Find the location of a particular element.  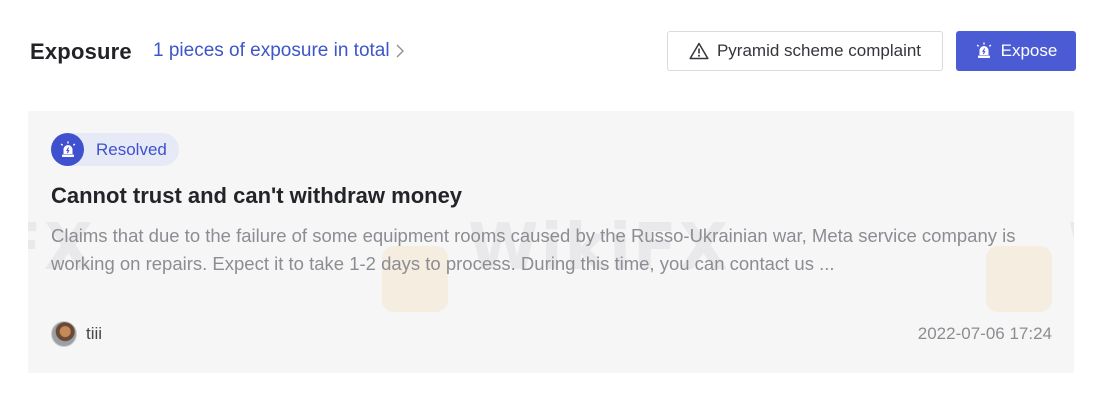

author-info: tiii is located at coordinates (76, 334).